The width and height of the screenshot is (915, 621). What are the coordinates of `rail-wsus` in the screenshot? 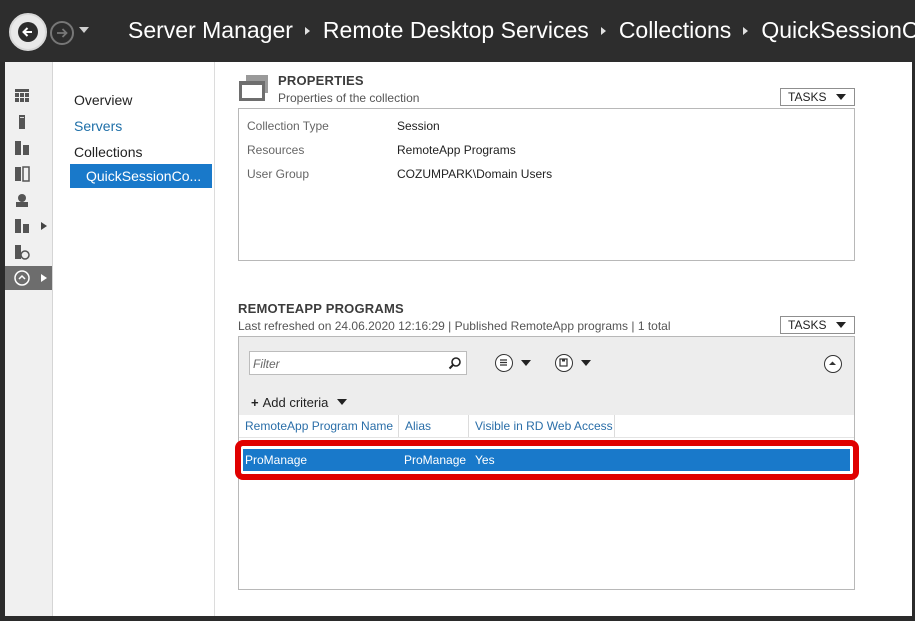 It's located at (28, 252).